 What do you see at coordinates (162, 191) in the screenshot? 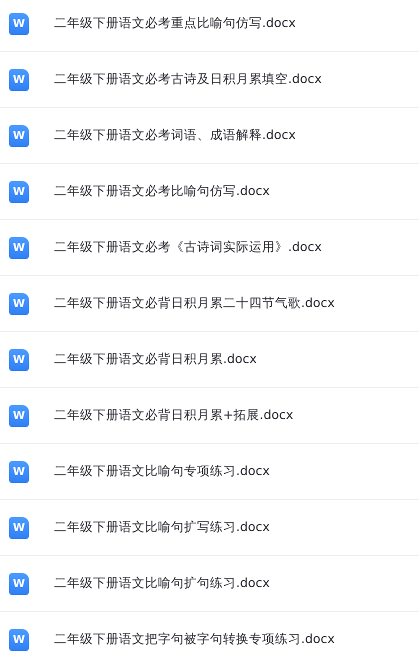
I see `file-name: 二年级下册语文必考比喻句仿写.docx` at bounding box center [162, 191].